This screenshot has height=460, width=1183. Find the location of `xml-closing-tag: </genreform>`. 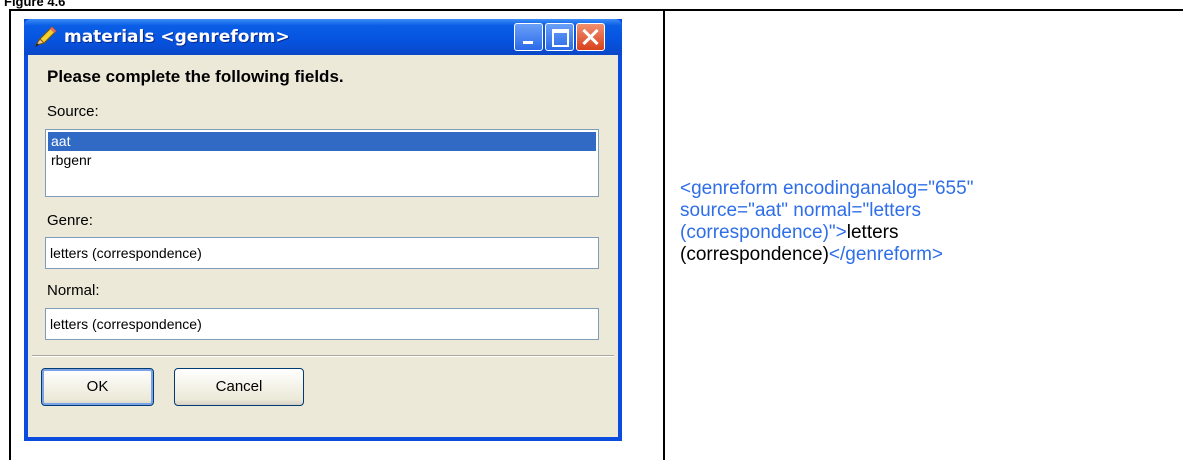

xml-closing-tag: </genreform> is located at coordinates (885, 254).